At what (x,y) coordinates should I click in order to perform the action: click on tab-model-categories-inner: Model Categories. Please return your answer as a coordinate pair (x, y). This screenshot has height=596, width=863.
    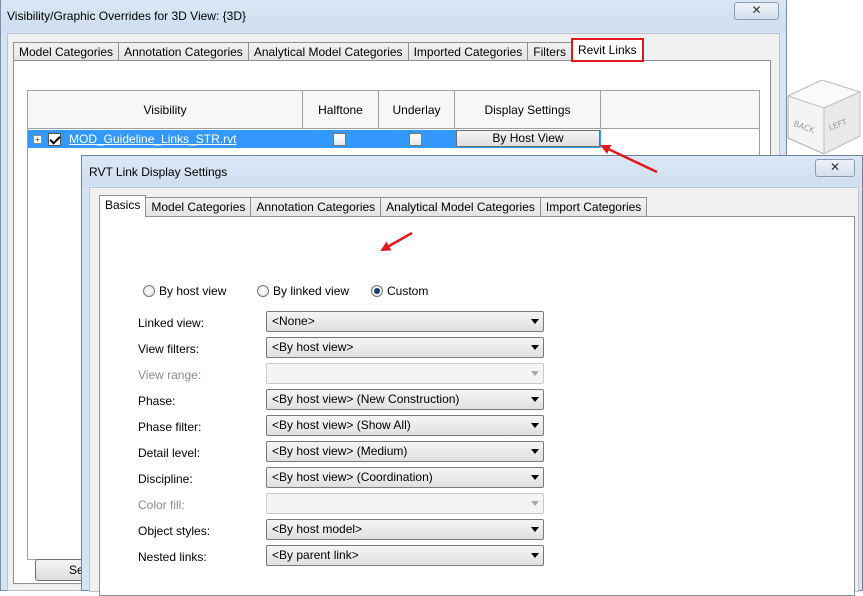
    Looking at the image, I should click on (198, 207).